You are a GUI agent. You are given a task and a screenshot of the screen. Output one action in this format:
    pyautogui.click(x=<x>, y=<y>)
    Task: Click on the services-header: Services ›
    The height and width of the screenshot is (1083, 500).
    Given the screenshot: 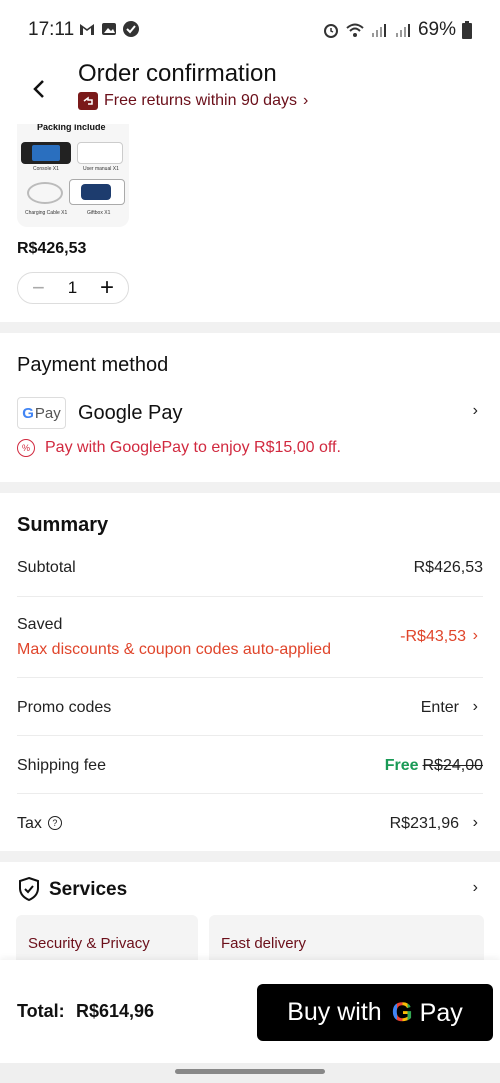 What is the action you would take?
    pyautogui.click(x=250, y=889)
    